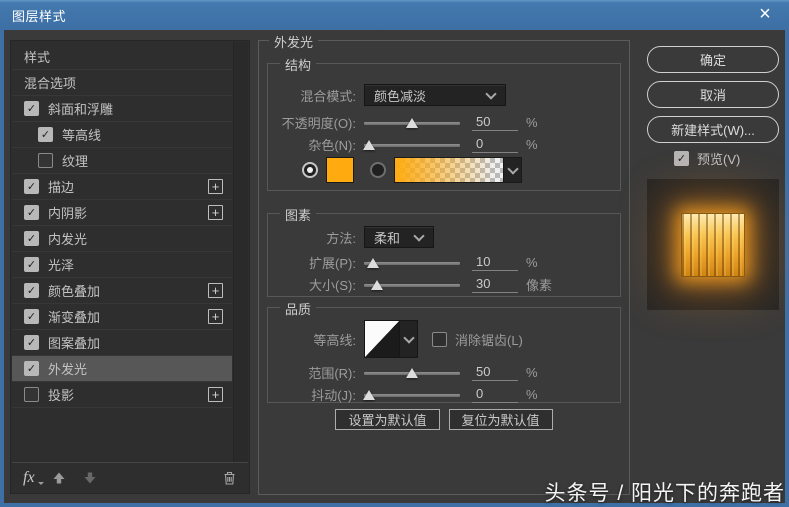 The height and width of the screenshot is (507, 789). I want to click on opacity-input: 50, so click(495, 122).